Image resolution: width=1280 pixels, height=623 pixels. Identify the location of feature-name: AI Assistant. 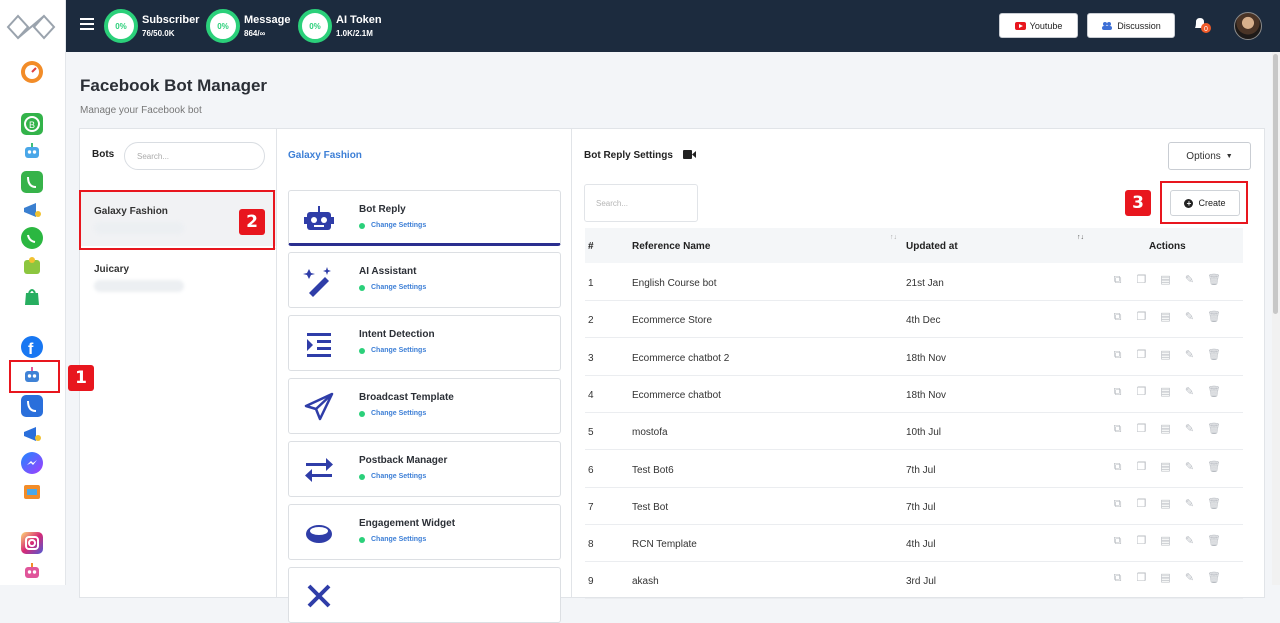
(388, 271).